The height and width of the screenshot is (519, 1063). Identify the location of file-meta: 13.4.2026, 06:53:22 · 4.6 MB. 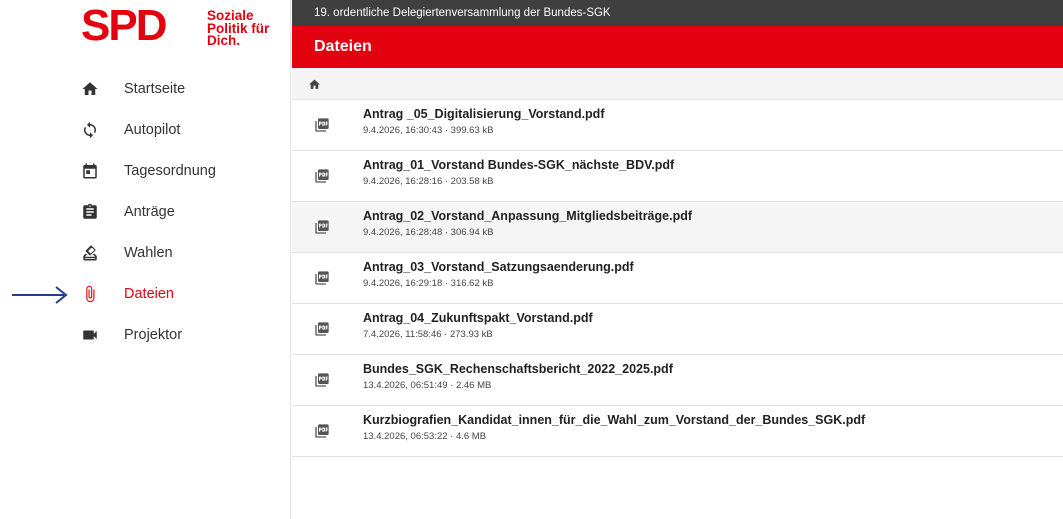
(425, 436).